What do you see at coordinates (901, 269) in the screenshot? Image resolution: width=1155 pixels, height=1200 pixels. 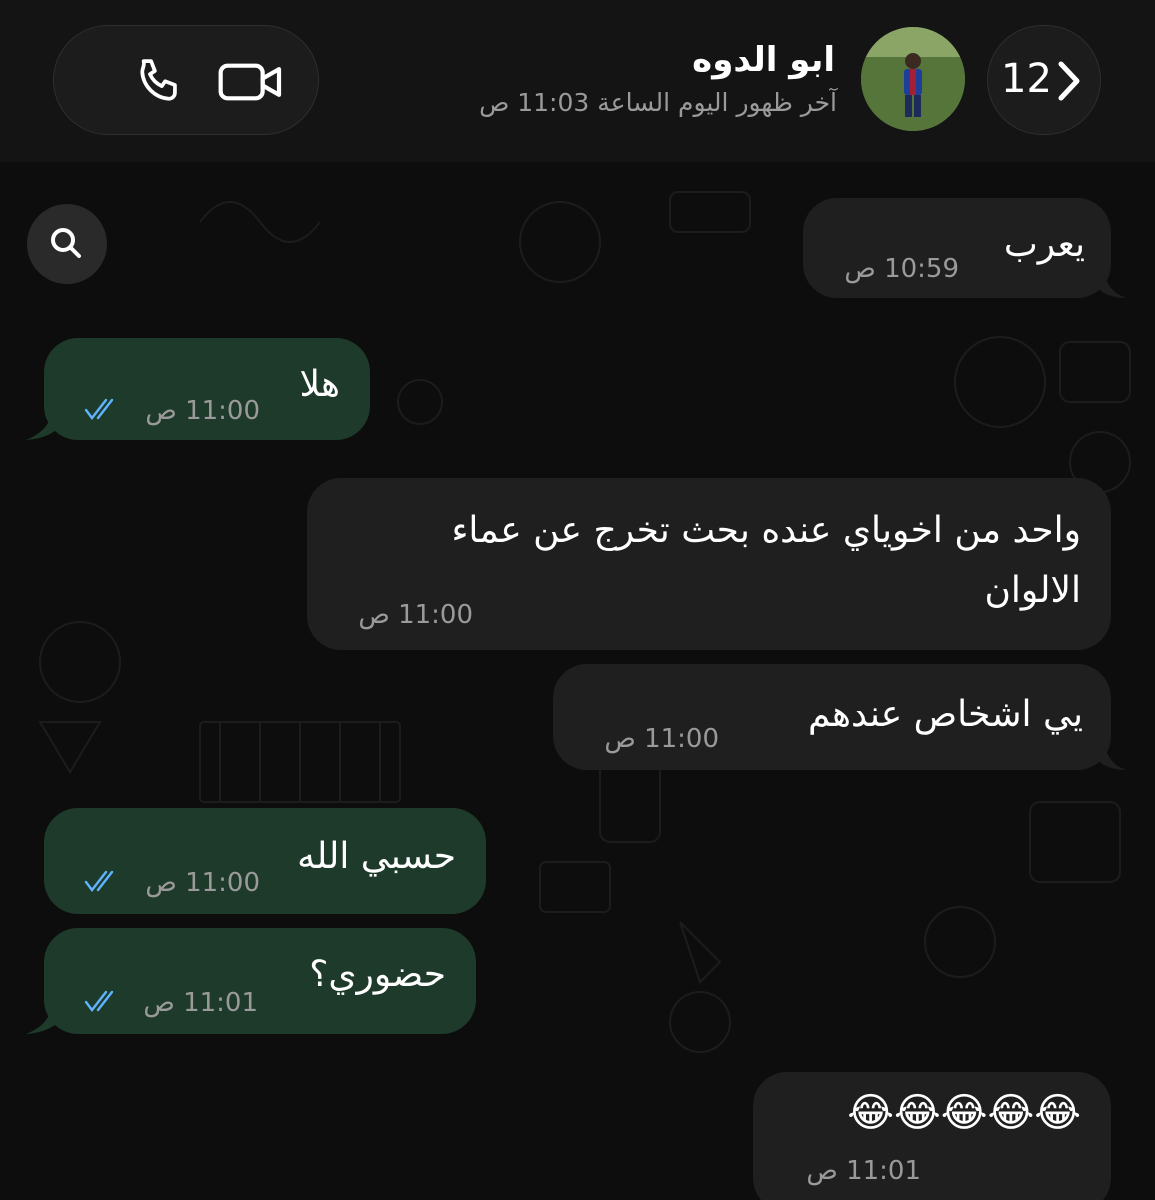 I see `message-time: 10:59 ص` at bounding box center [901, 269].